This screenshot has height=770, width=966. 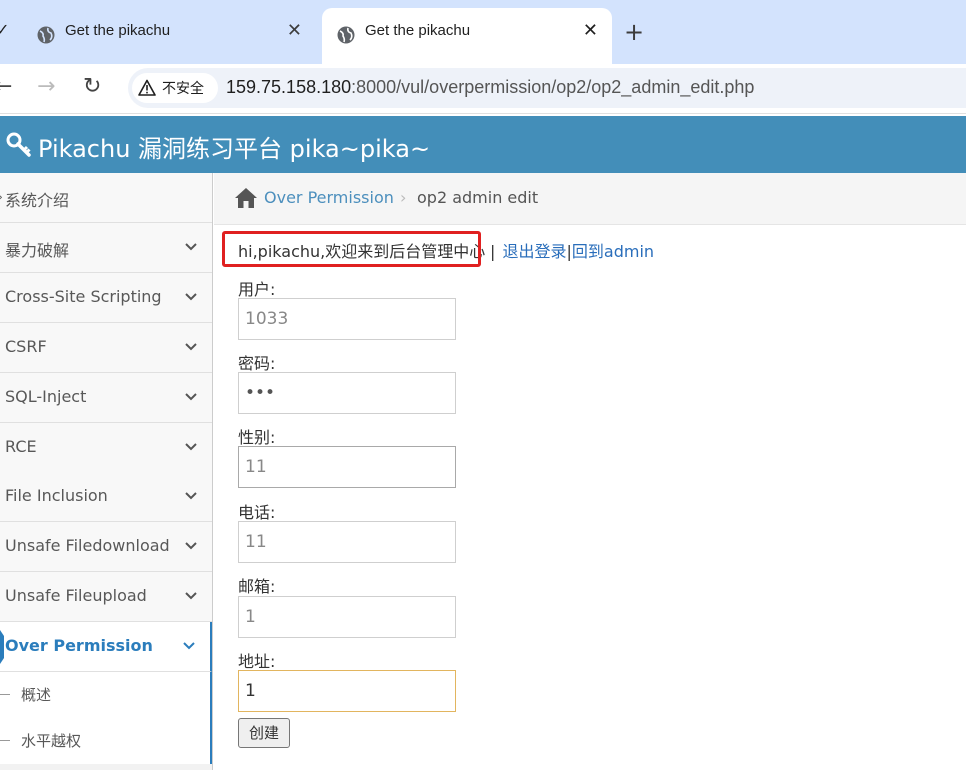 What do you see at coordinates (26, 346) in the screenshot?
I see `sidebar-item-label: CSRF` at bounding box center [26, 346].